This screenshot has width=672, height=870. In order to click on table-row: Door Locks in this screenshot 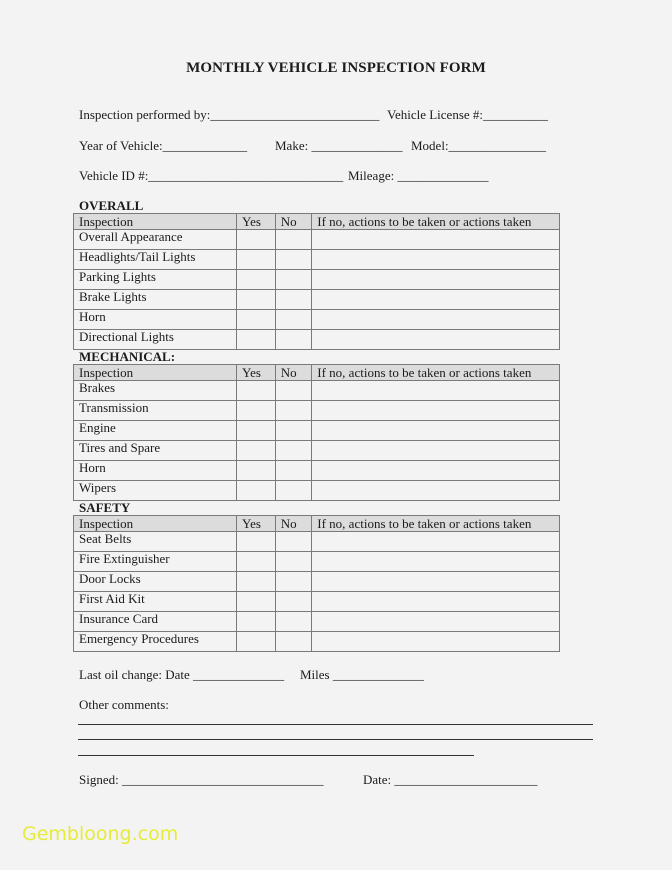, I will do `click(316, 581)`.